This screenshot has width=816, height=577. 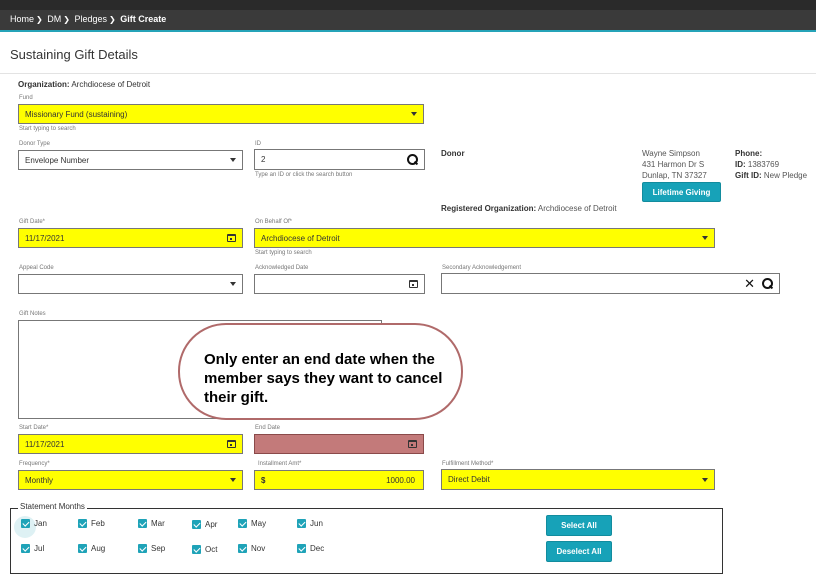 I want to click on statement-months-legend: Statement Months, so click(x=52, y=506).